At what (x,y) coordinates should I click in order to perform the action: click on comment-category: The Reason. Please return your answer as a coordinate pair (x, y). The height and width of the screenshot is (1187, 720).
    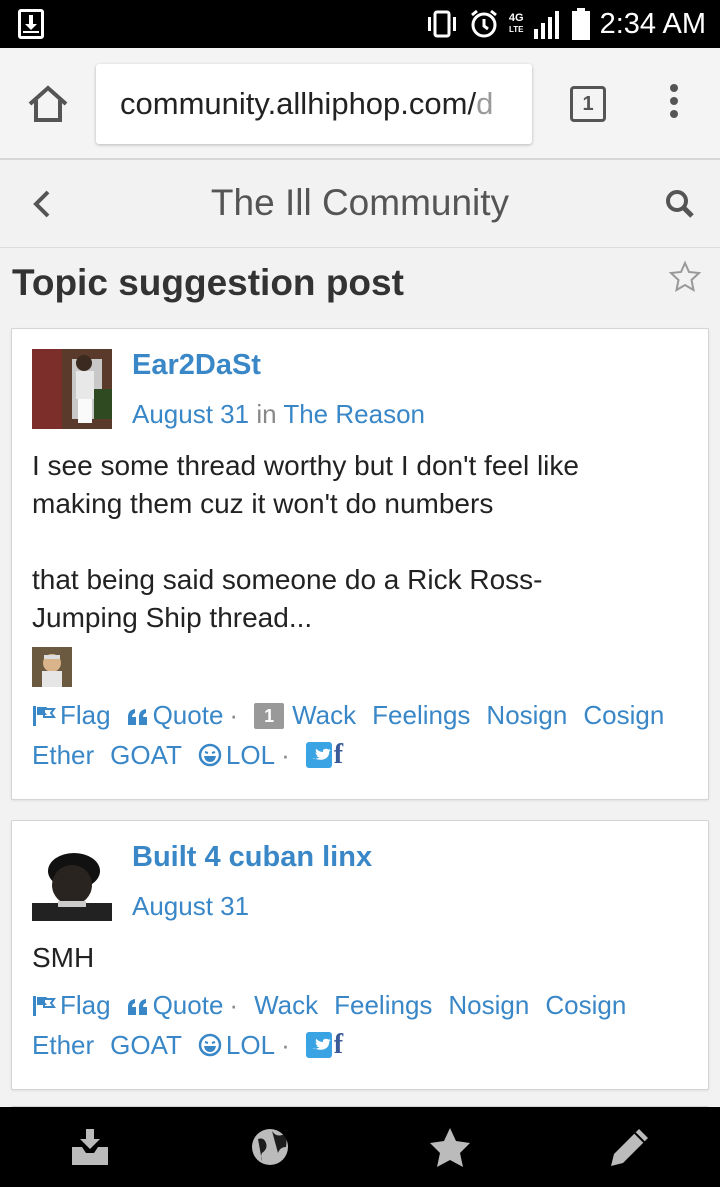
    Looking at the image, I should click on (354, 414).